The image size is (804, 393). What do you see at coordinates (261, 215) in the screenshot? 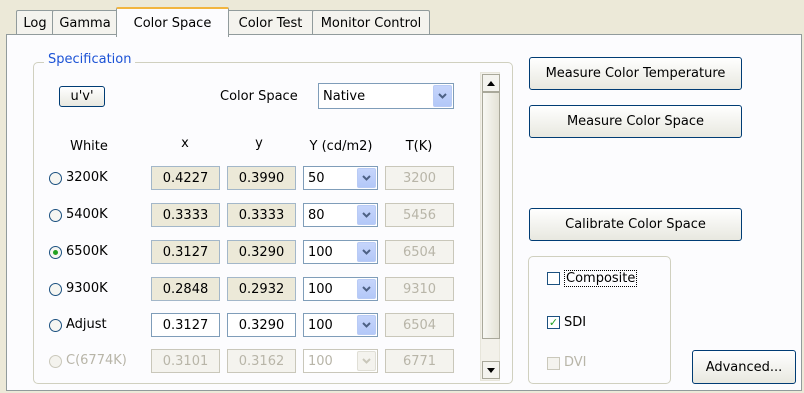
I see `field-y-5400k: 0.3333` at bounding box center [261, 215].